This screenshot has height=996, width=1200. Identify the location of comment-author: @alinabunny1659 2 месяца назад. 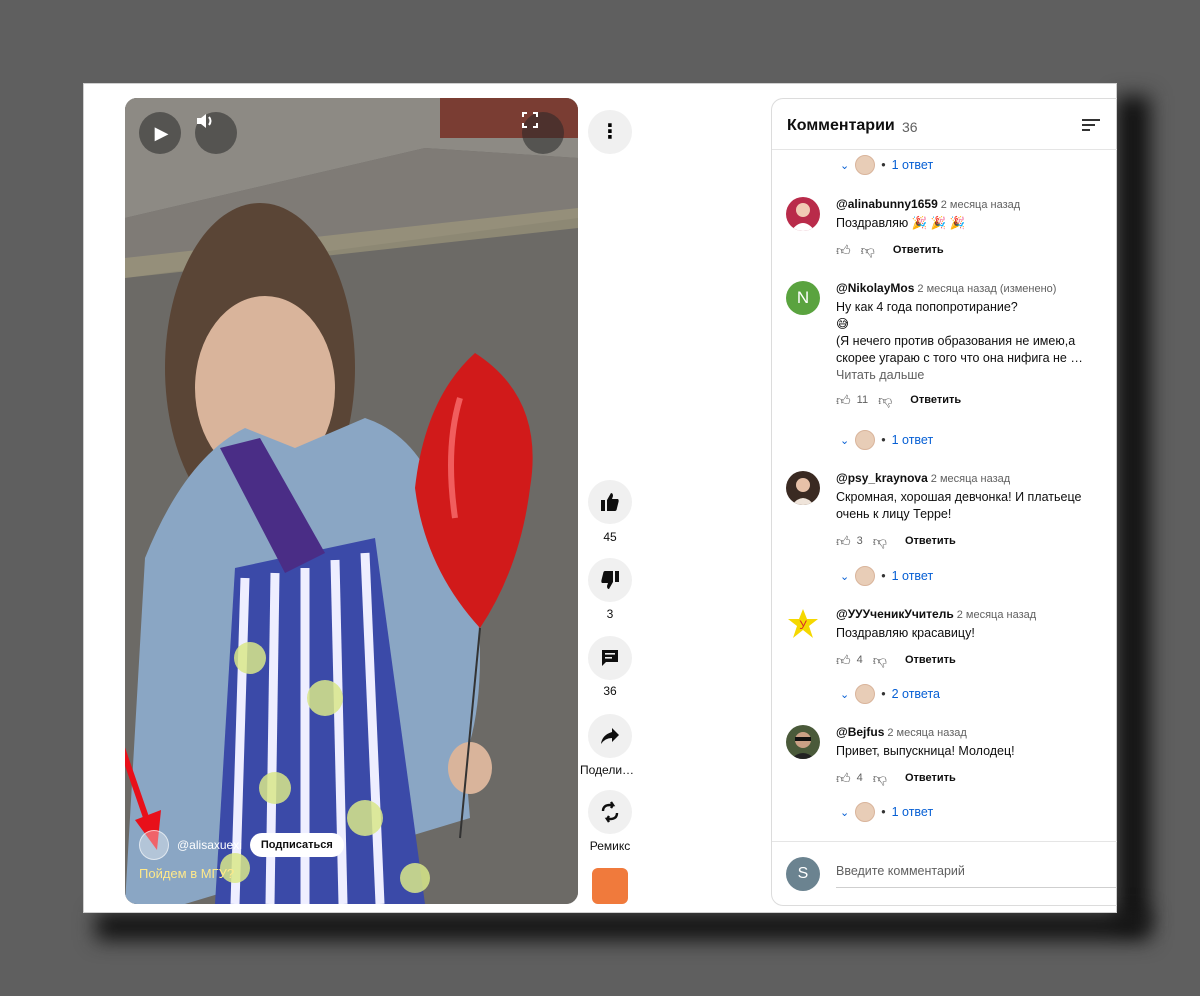
(971, 204).